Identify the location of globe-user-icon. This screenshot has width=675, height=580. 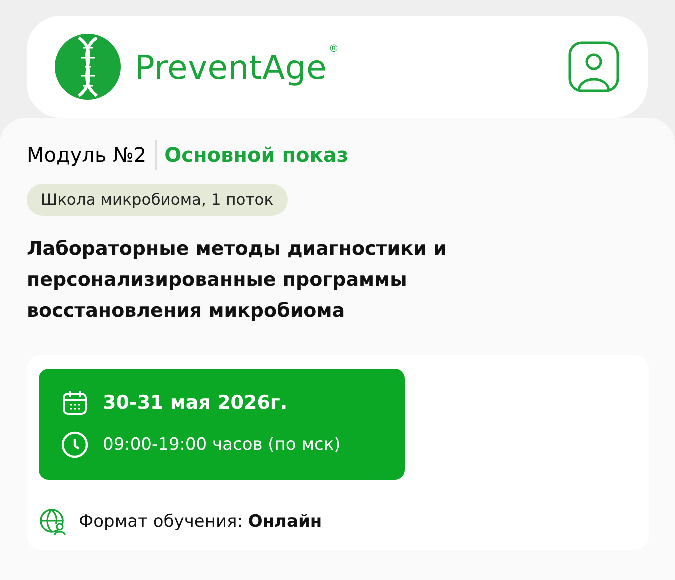
(53, 522).